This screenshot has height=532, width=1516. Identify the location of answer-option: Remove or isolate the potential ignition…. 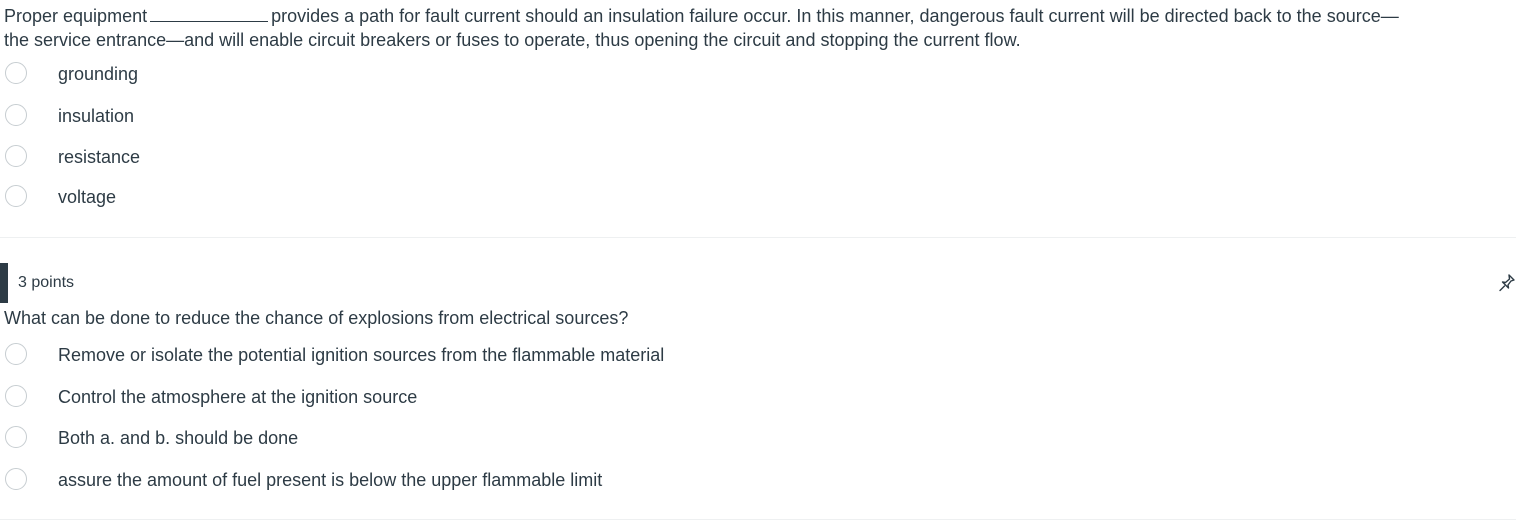
(550, 356).